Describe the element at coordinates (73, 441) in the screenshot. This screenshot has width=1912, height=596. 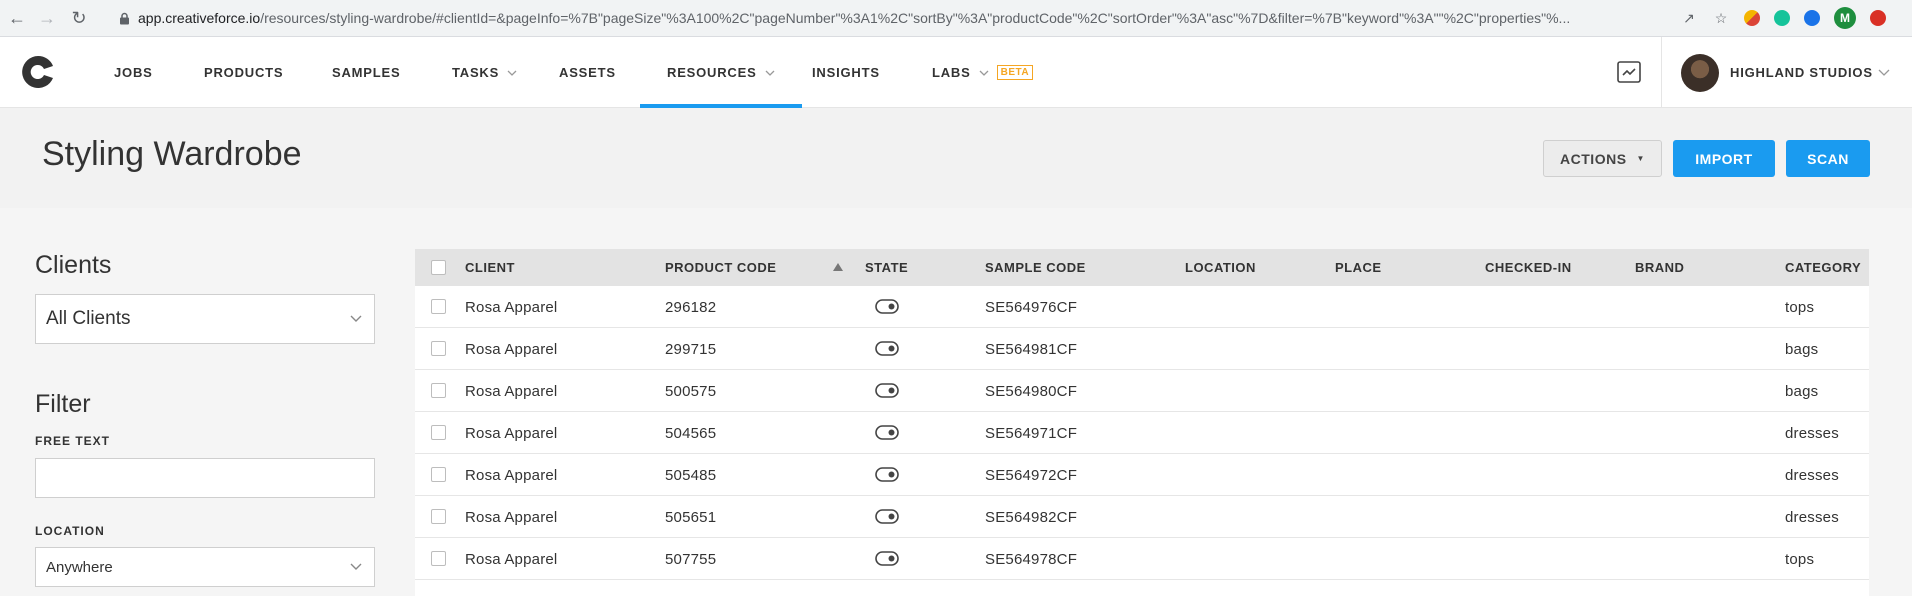
I see `free-text-label: FREE TEXT` at that location.